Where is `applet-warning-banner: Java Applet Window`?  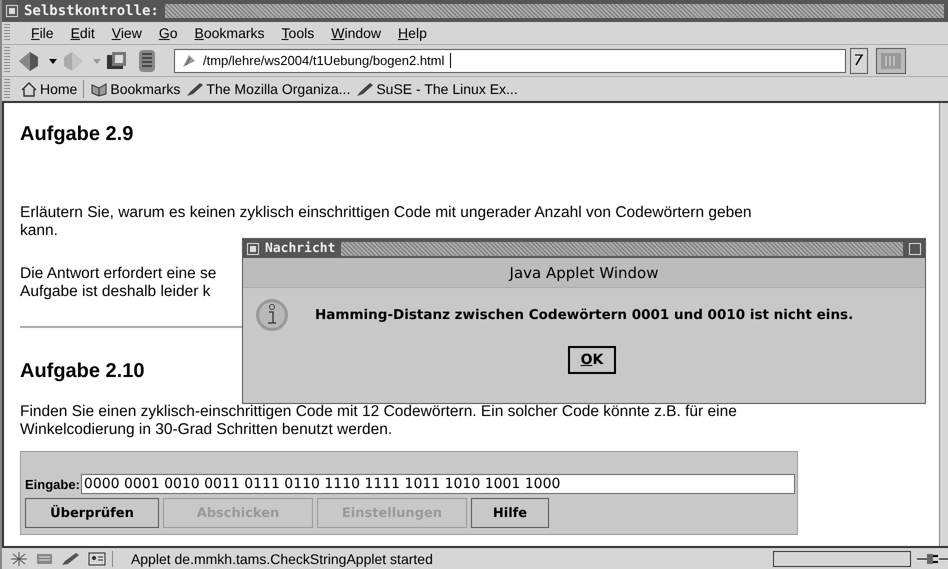 applet-warning-banner: Java Applet Window is located at coordinates (584, 273).